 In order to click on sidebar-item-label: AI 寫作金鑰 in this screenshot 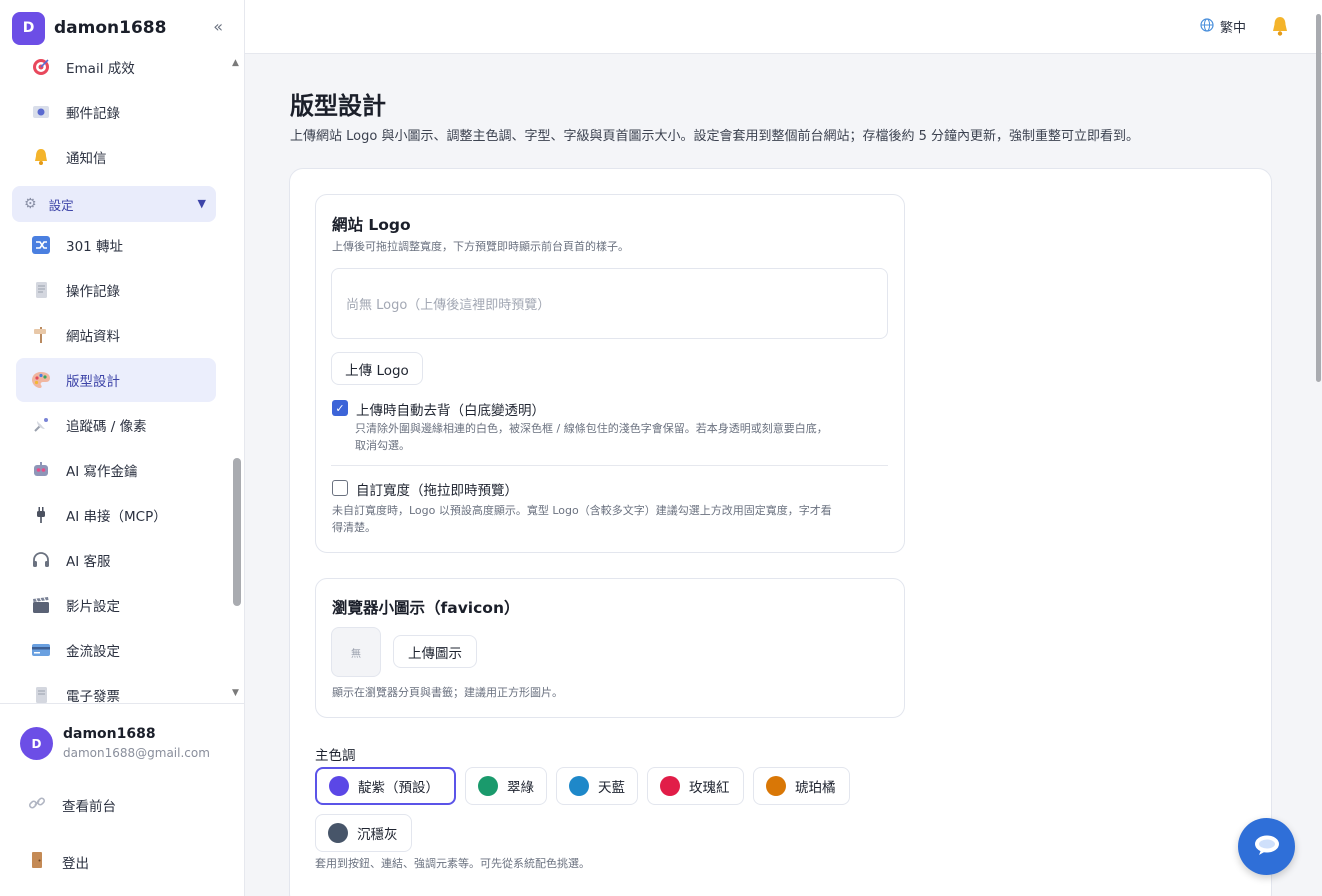, I will do `click(102, 472)`.